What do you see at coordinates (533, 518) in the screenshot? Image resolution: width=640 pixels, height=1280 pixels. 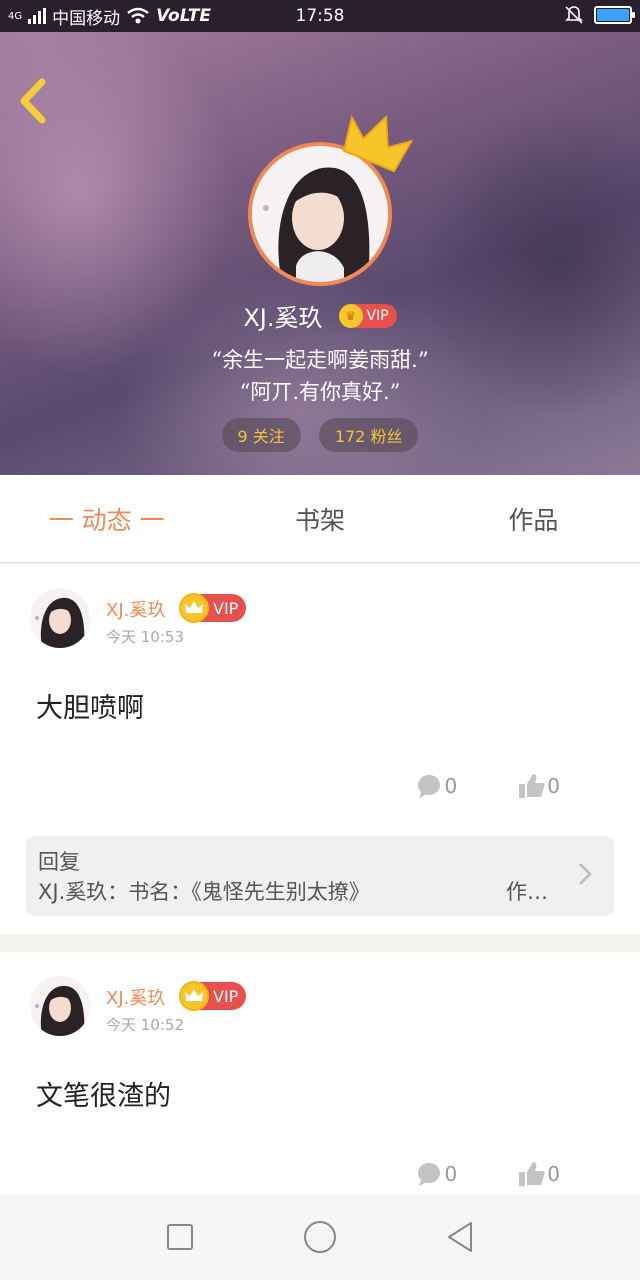 I see `tab-works: 作品` at bounding box center [533, 518].